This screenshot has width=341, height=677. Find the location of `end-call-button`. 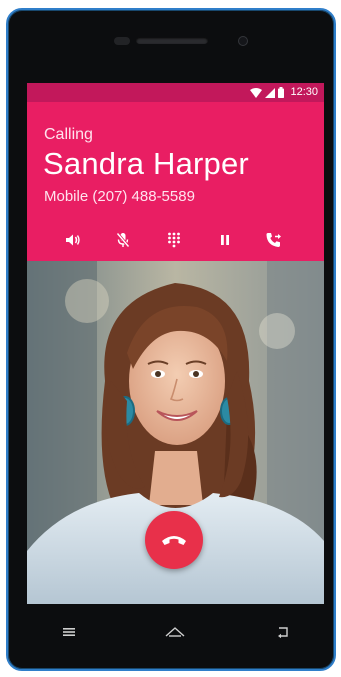

end-call-button is located at coordinates (174, 540).